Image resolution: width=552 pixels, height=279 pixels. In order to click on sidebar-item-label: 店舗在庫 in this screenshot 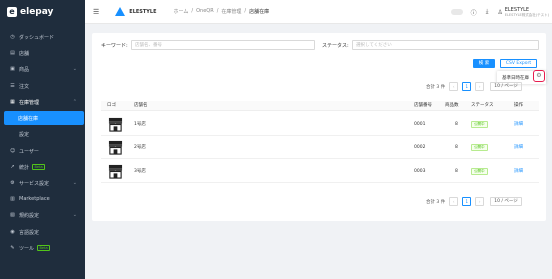, I will do `click(28, 118)`.